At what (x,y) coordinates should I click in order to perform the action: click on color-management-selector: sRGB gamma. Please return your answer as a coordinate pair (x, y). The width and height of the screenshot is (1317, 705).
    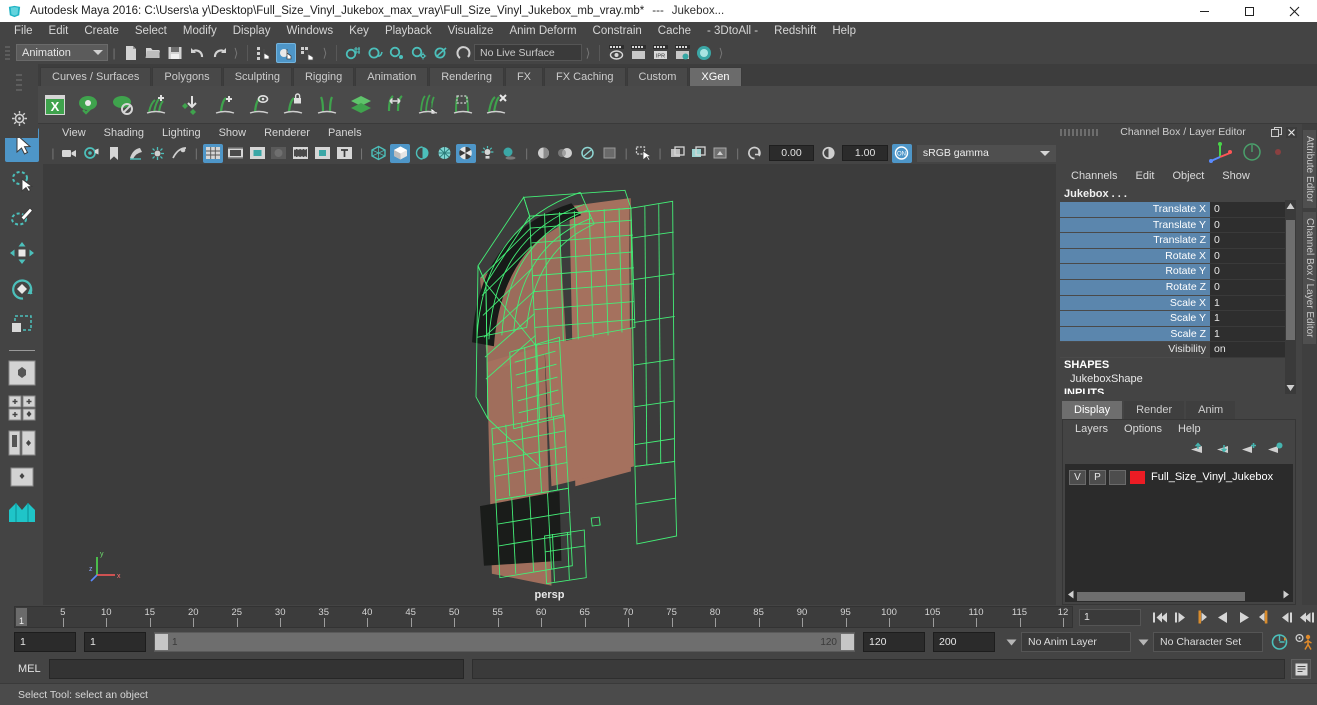
    Looking at the image, I should click on (986, 153).